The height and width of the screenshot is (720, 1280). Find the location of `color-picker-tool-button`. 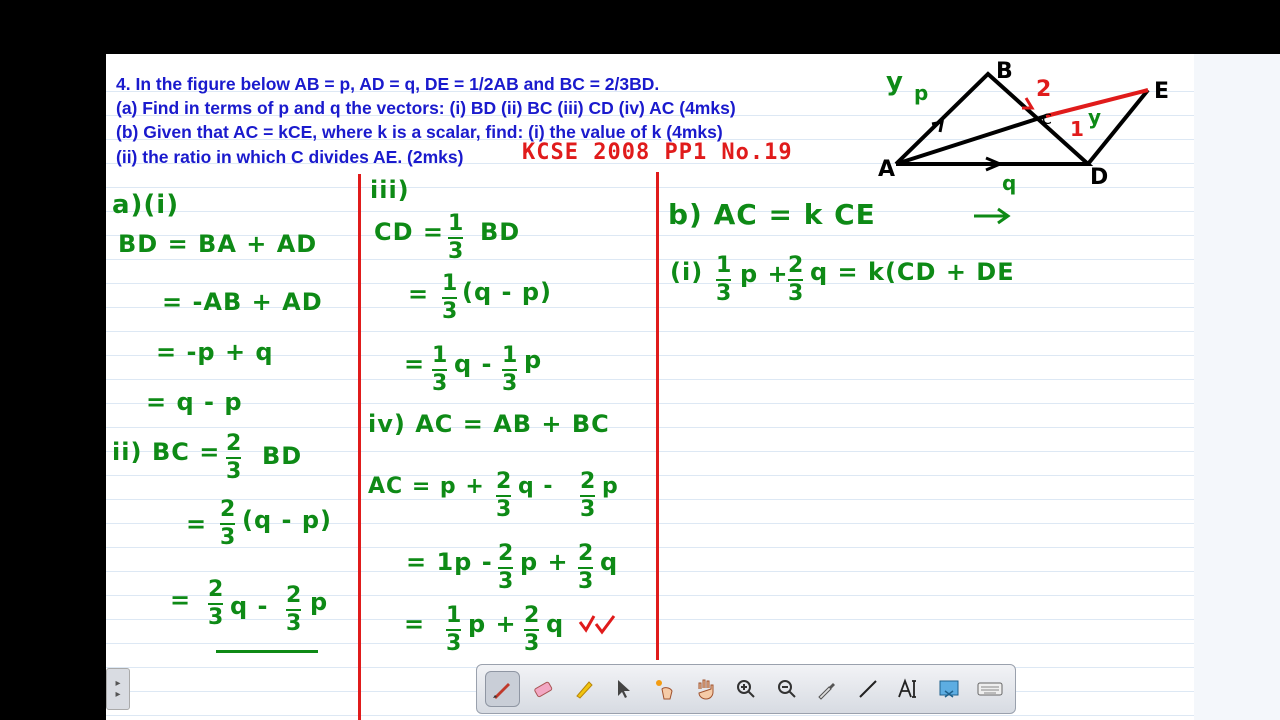

color-picker-tool-button is located at coordinates (827, 689).